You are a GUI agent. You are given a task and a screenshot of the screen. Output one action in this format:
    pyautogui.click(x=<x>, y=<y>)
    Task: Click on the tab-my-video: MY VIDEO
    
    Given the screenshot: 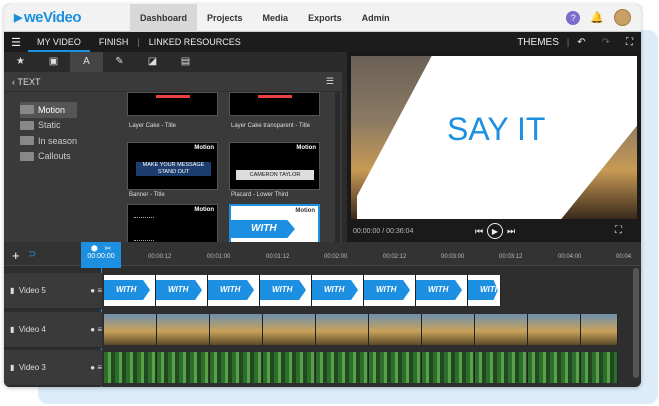 What is the action you would take?
    pyautogui.click(x=59, y=42)
    